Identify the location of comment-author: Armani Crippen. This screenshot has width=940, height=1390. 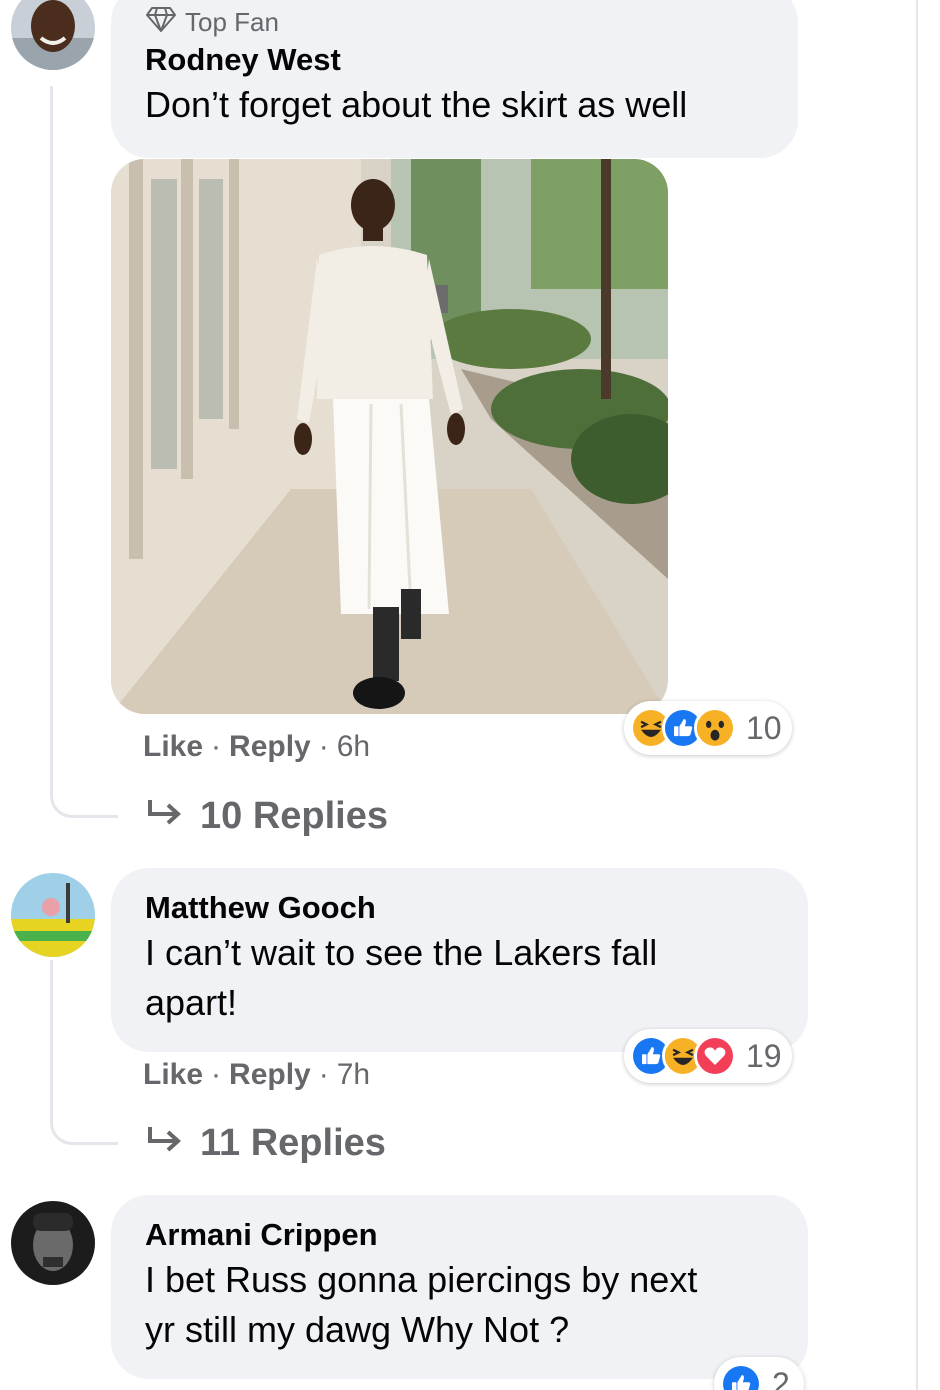
(459, 1235).